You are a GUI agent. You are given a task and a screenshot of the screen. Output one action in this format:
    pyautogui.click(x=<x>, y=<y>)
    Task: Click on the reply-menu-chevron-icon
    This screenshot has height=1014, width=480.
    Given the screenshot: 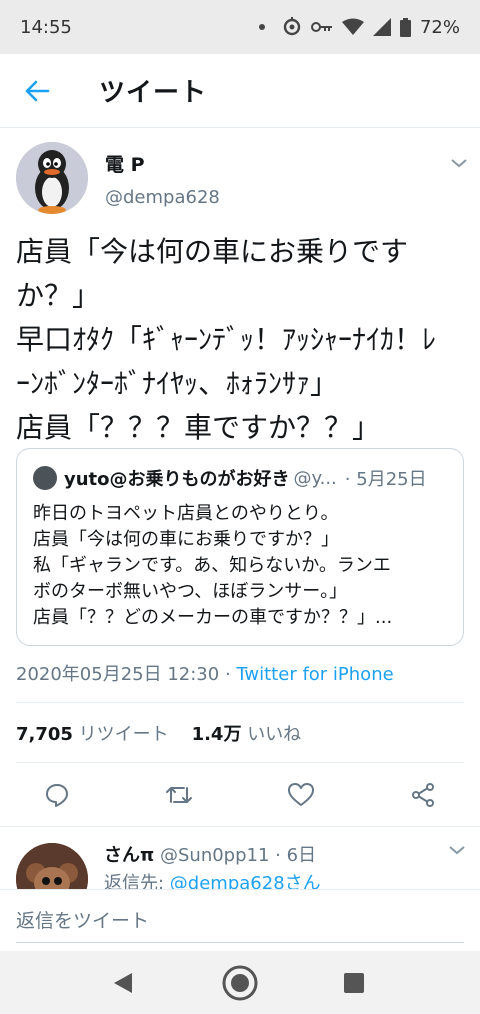 What is the action you would take?
    pyautogui.click(x=457, y=850)
    